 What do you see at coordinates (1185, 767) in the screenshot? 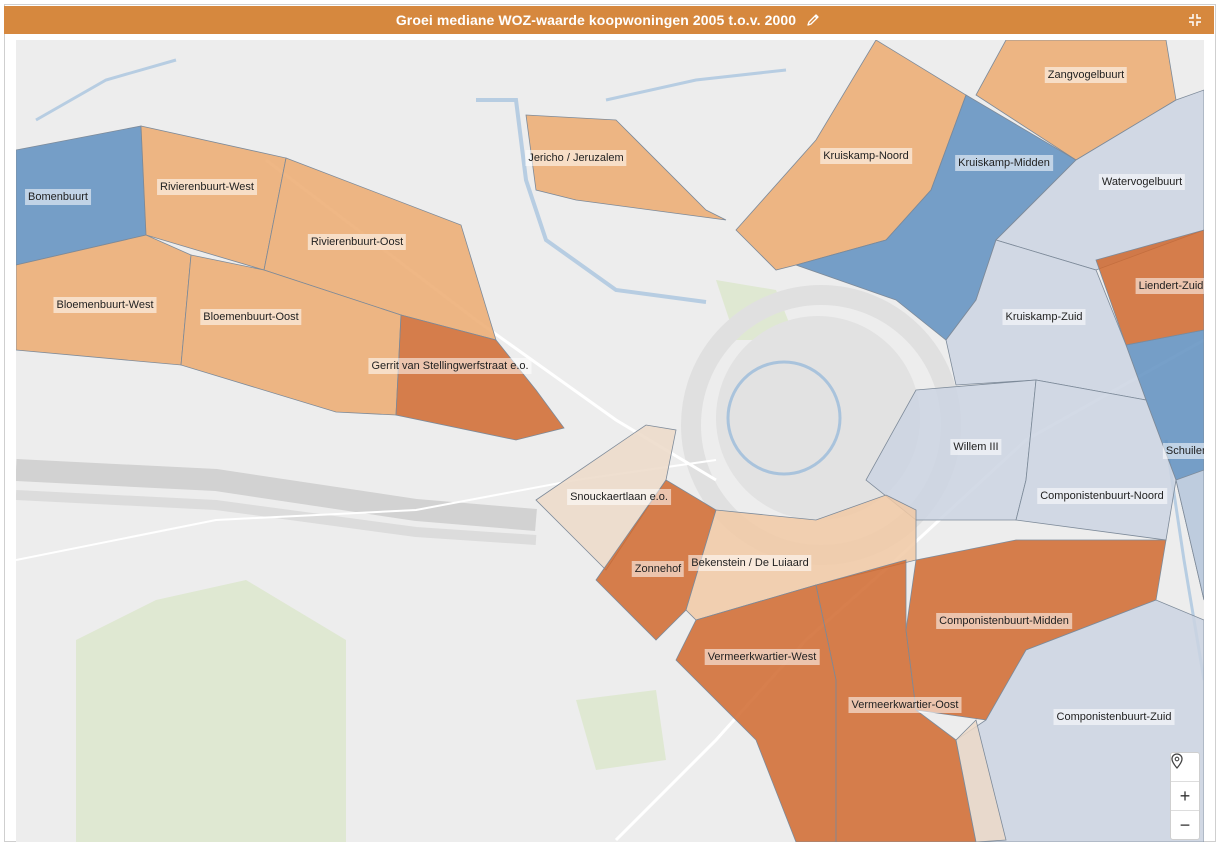
I see `location-pin-button` at bounding box center [1185, 767].